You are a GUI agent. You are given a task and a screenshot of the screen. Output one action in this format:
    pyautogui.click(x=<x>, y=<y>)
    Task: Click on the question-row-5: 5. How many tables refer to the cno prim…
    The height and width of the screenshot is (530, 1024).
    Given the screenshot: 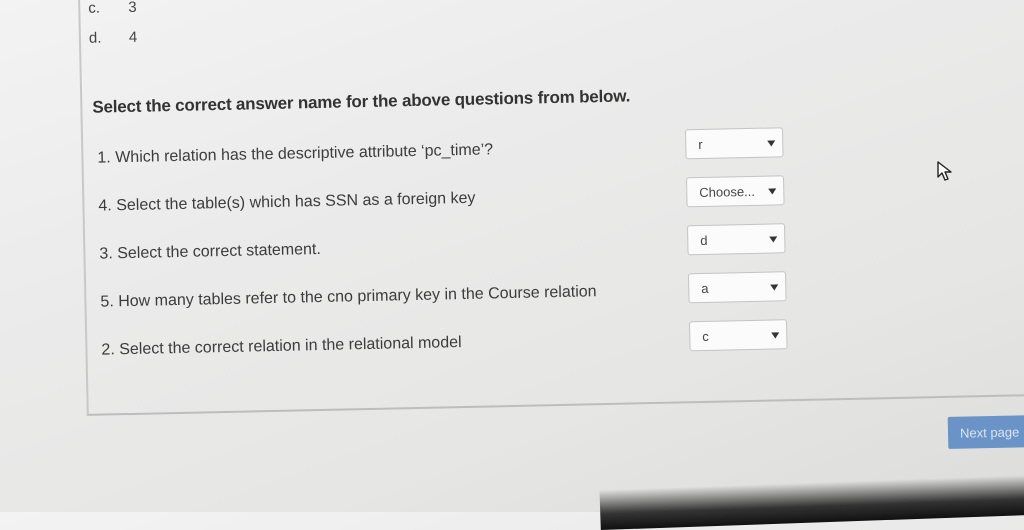 What is the action you would take?
    pyautogui.click(x=550, y=293)
    